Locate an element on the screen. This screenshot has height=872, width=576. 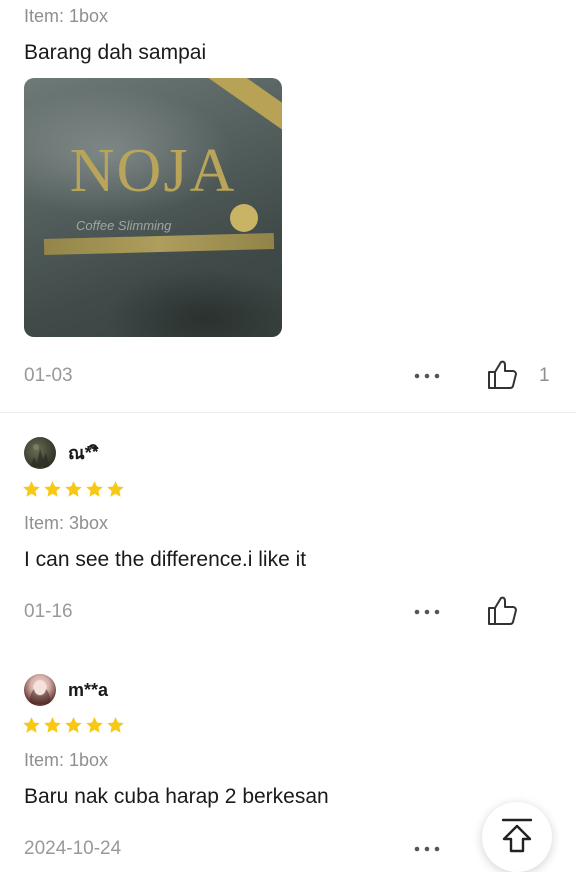
review-text: Barang dah sampai is located at coordinates (115, 52).